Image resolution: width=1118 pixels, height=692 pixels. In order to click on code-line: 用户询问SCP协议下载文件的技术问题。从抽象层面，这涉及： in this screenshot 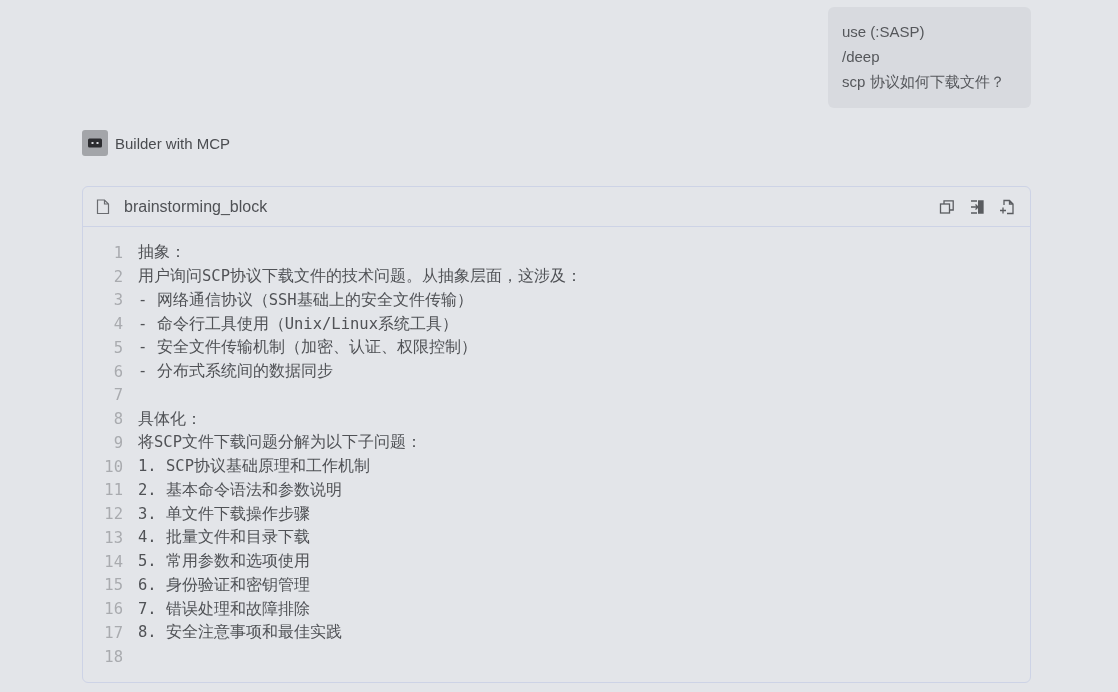, I will do `click(360, 277)`.